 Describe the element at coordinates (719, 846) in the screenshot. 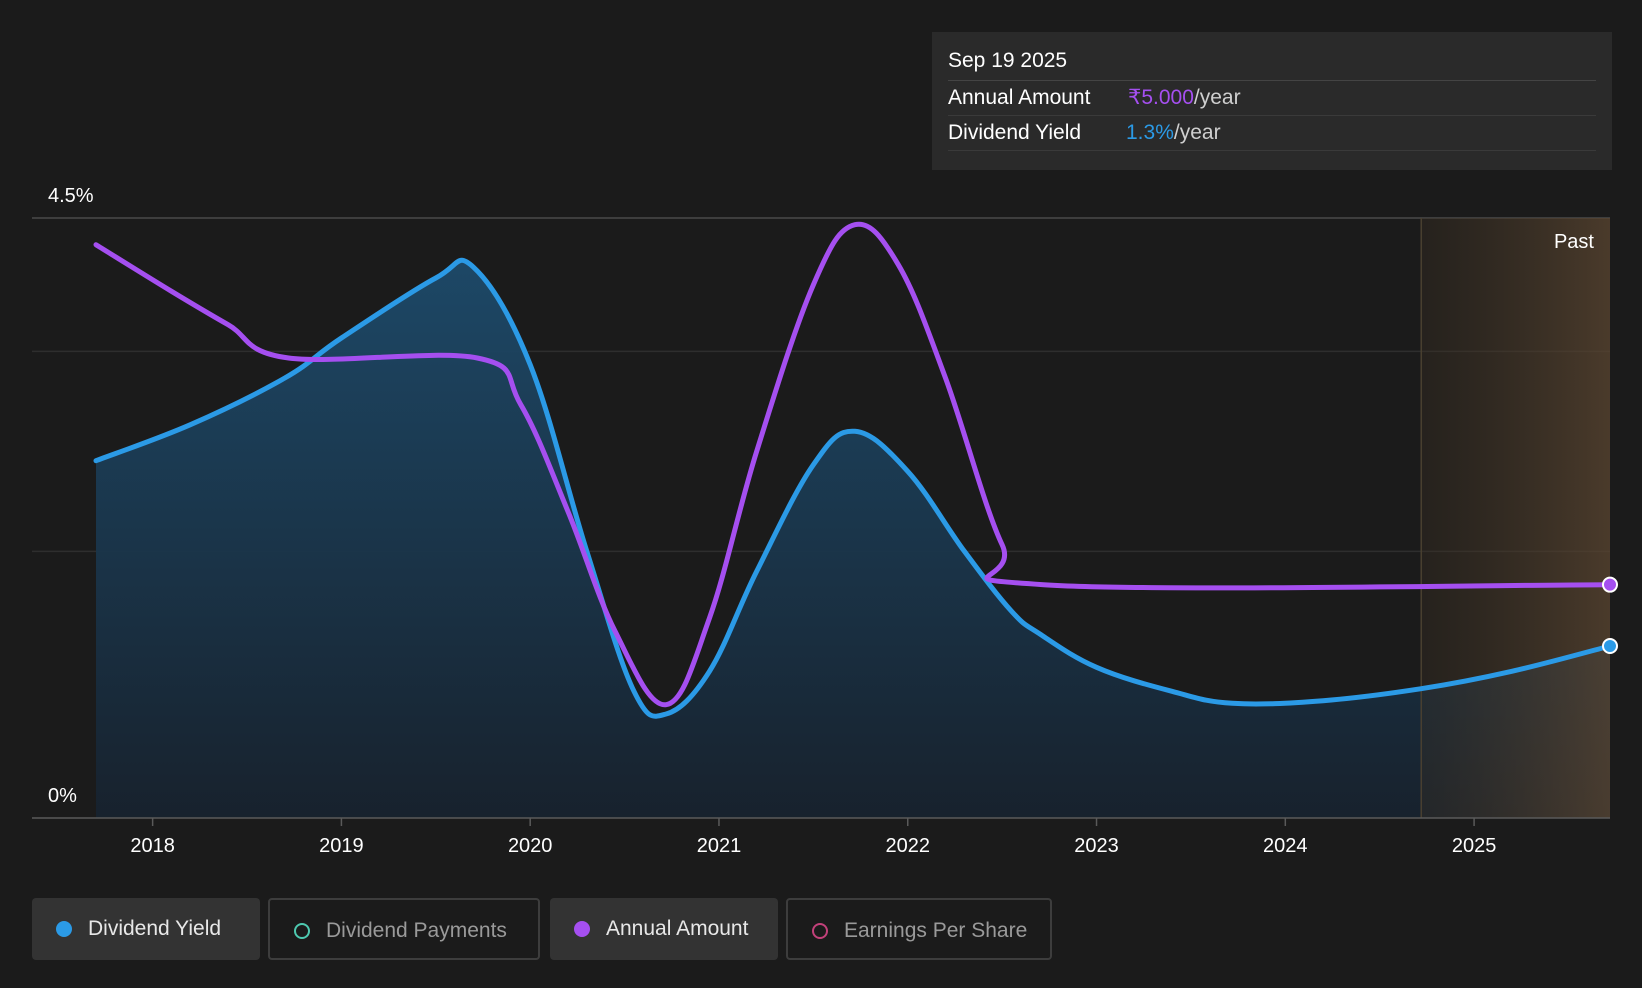

I see `x-tick-label: 2021` at that location.